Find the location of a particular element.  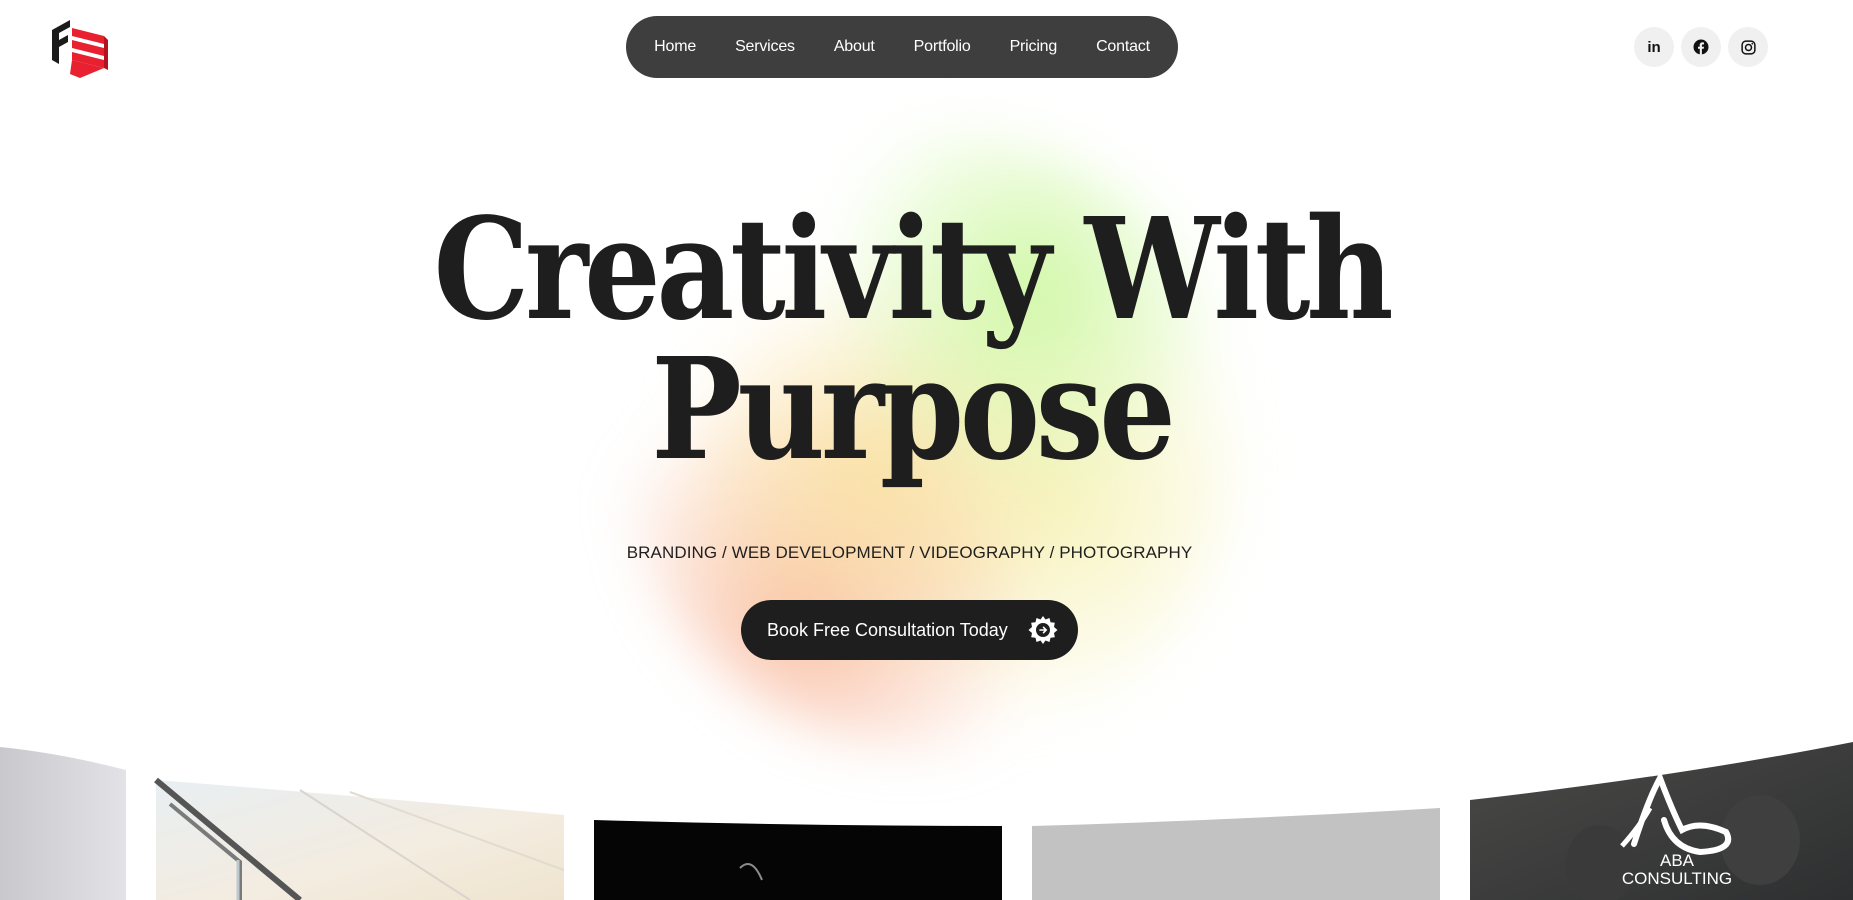

nav-portfolio: Portfolio is located at coordinates (942, 47).